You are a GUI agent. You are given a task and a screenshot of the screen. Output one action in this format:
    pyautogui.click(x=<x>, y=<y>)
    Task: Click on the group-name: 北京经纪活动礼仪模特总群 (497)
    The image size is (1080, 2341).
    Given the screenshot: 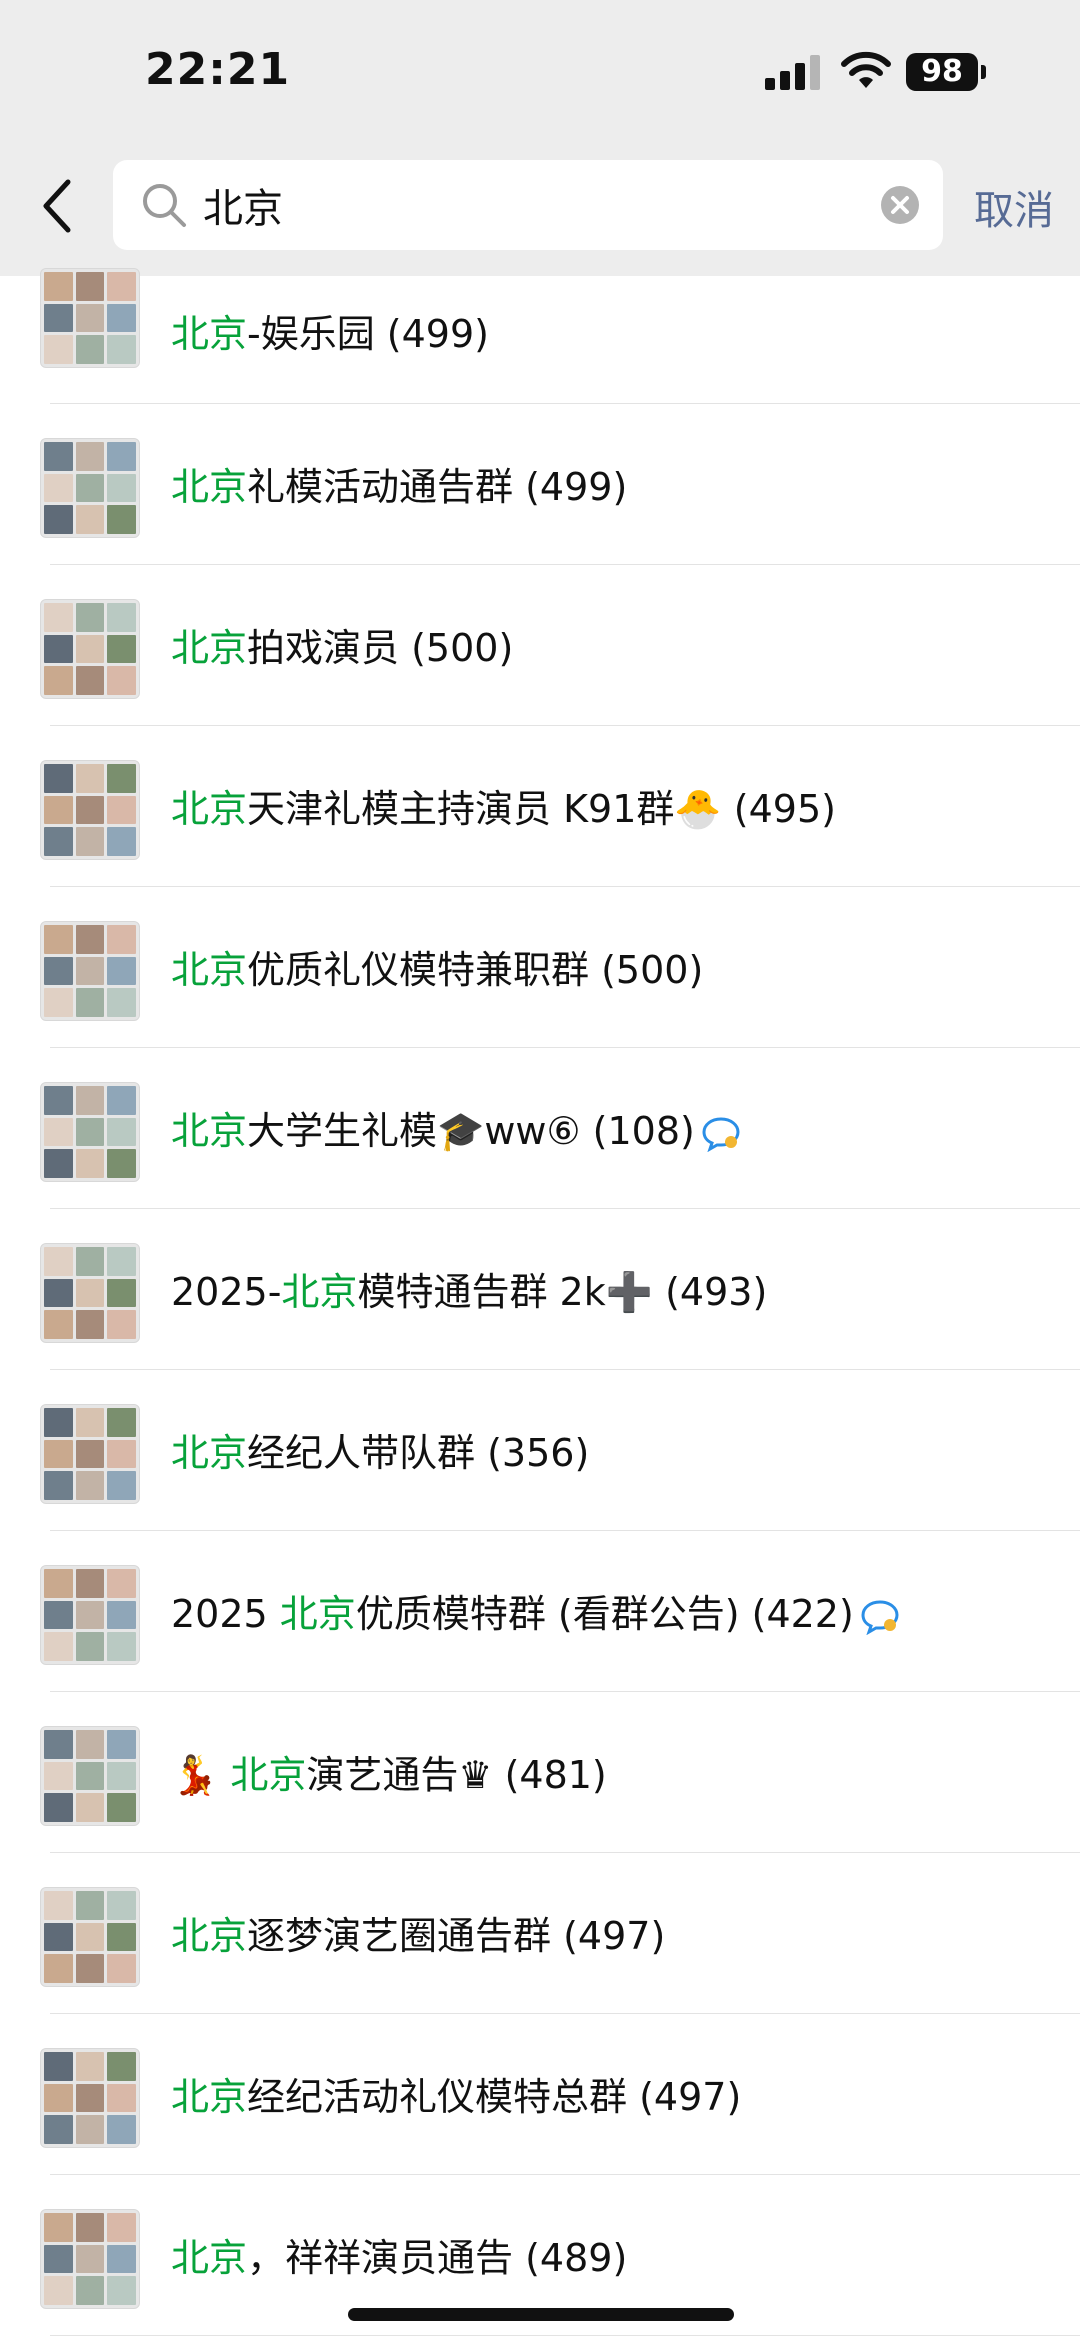 What is the action you would take?
    pyautogui.click(x=456, y=2093)
    